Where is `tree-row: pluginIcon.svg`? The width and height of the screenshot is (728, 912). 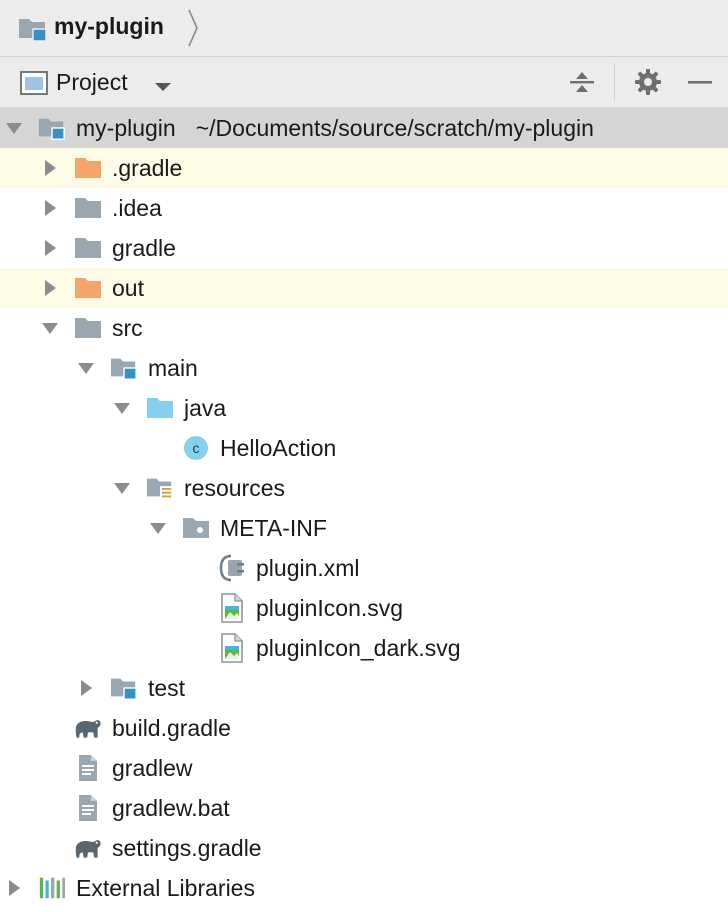
tree-row: pluginIcon.svg is located at coordinates (364, 608).